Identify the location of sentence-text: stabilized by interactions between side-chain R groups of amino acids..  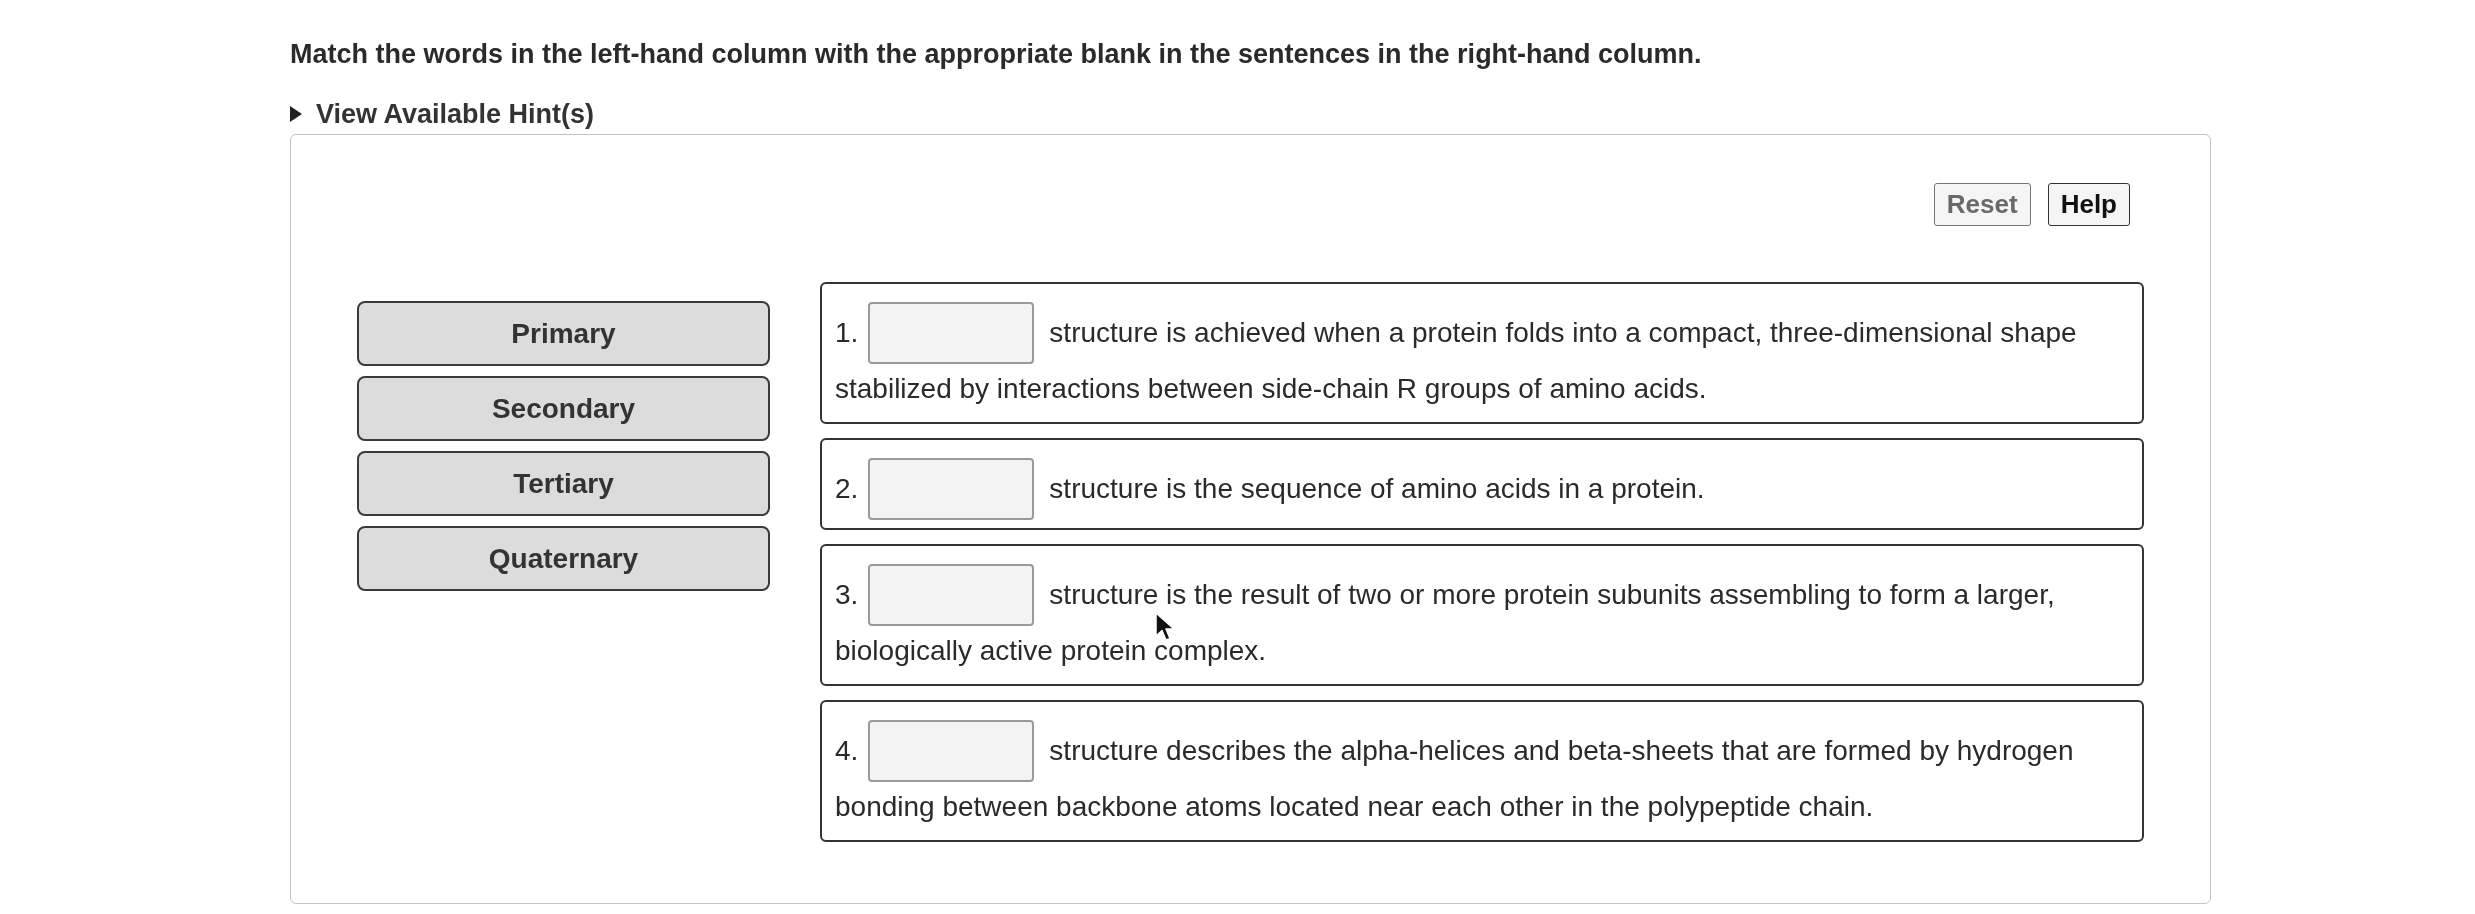
(1271, 389).